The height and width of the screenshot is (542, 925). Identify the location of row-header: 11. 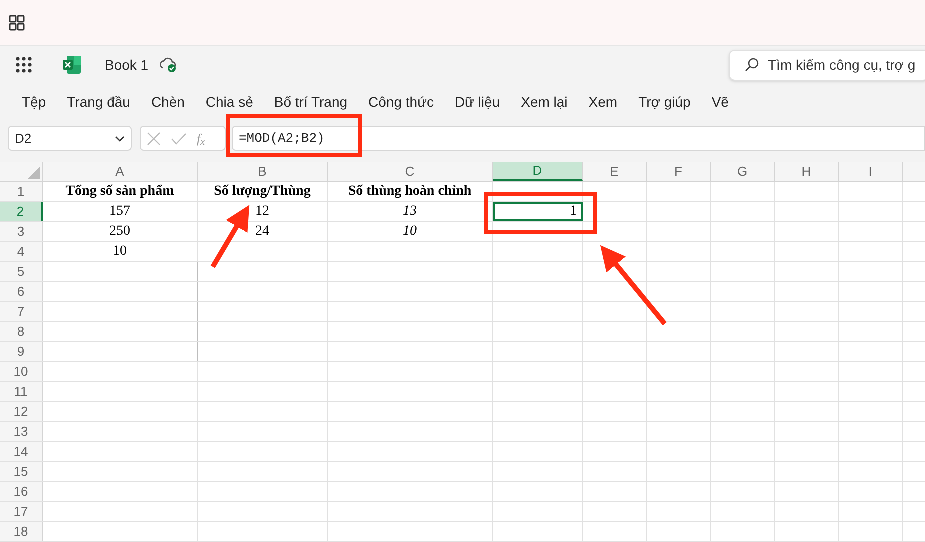
(21, 391).